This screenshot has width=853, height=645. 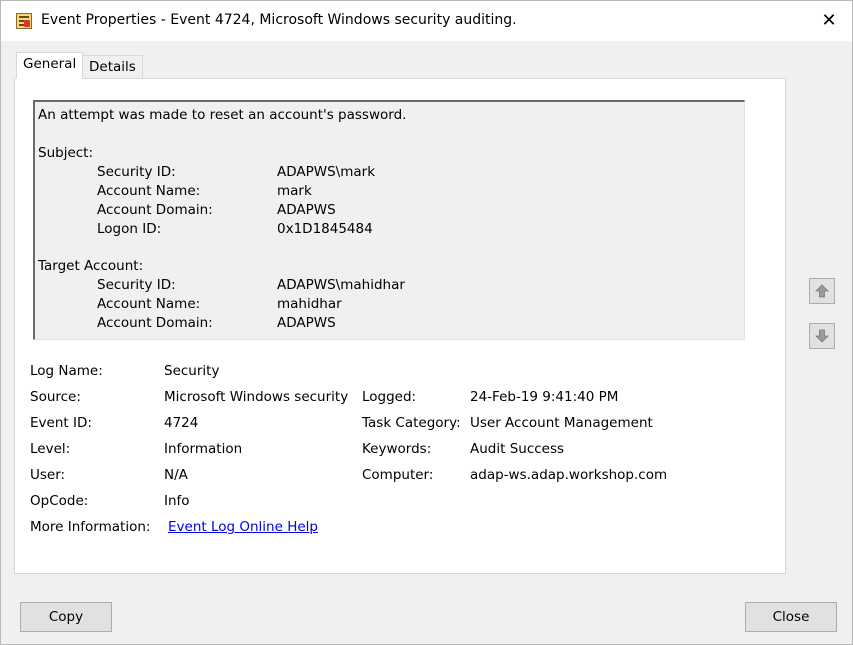 What do you see at coordinates (50, 449) in the screenshot?
I see `level-label: Level:` at bounding box center [50, 449].